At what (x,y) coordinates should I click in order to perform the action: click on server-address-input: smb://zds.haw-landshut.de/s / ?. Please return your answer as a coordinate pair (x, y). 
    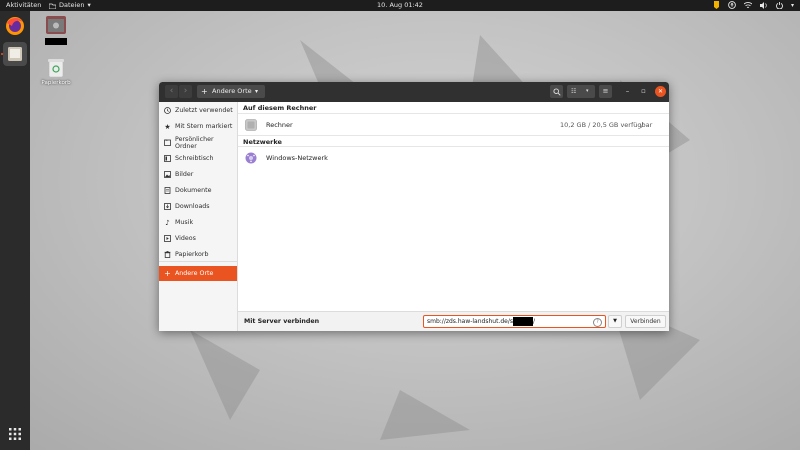
    Looking at the image, I should click on (514, 321).